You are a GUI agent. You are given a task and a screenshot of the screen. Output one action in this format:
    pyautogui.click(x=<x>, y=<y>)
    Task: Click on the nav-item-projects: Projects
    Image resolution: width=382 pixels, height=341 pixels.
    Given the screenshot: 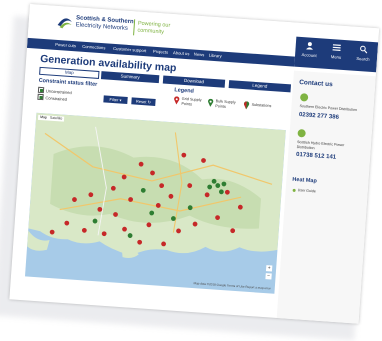 What is the action you would take?
    pyautogui.click(x=160, y=52)
    